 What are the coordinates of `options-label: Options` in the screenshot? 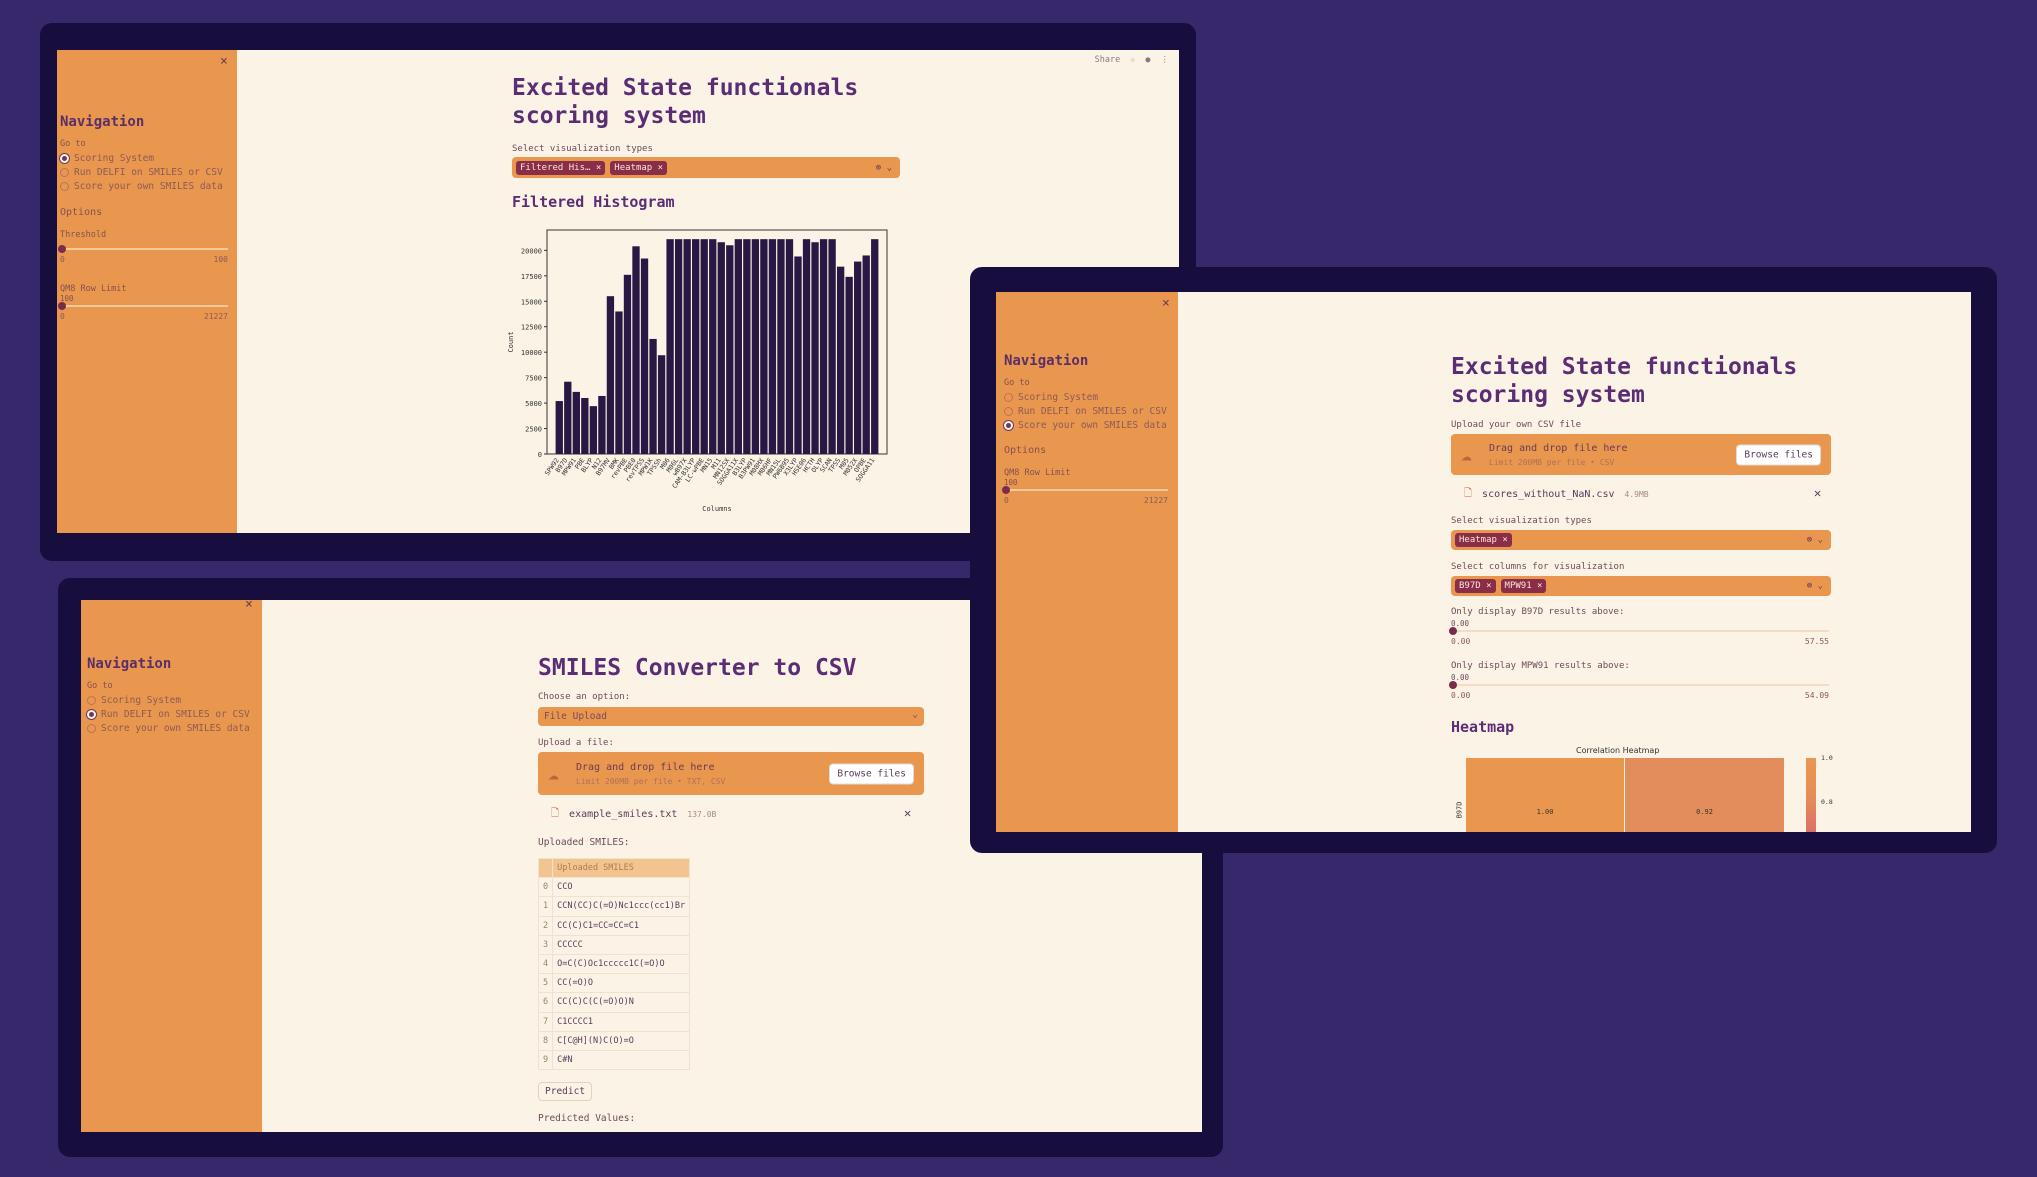 It's located at (81, 212).